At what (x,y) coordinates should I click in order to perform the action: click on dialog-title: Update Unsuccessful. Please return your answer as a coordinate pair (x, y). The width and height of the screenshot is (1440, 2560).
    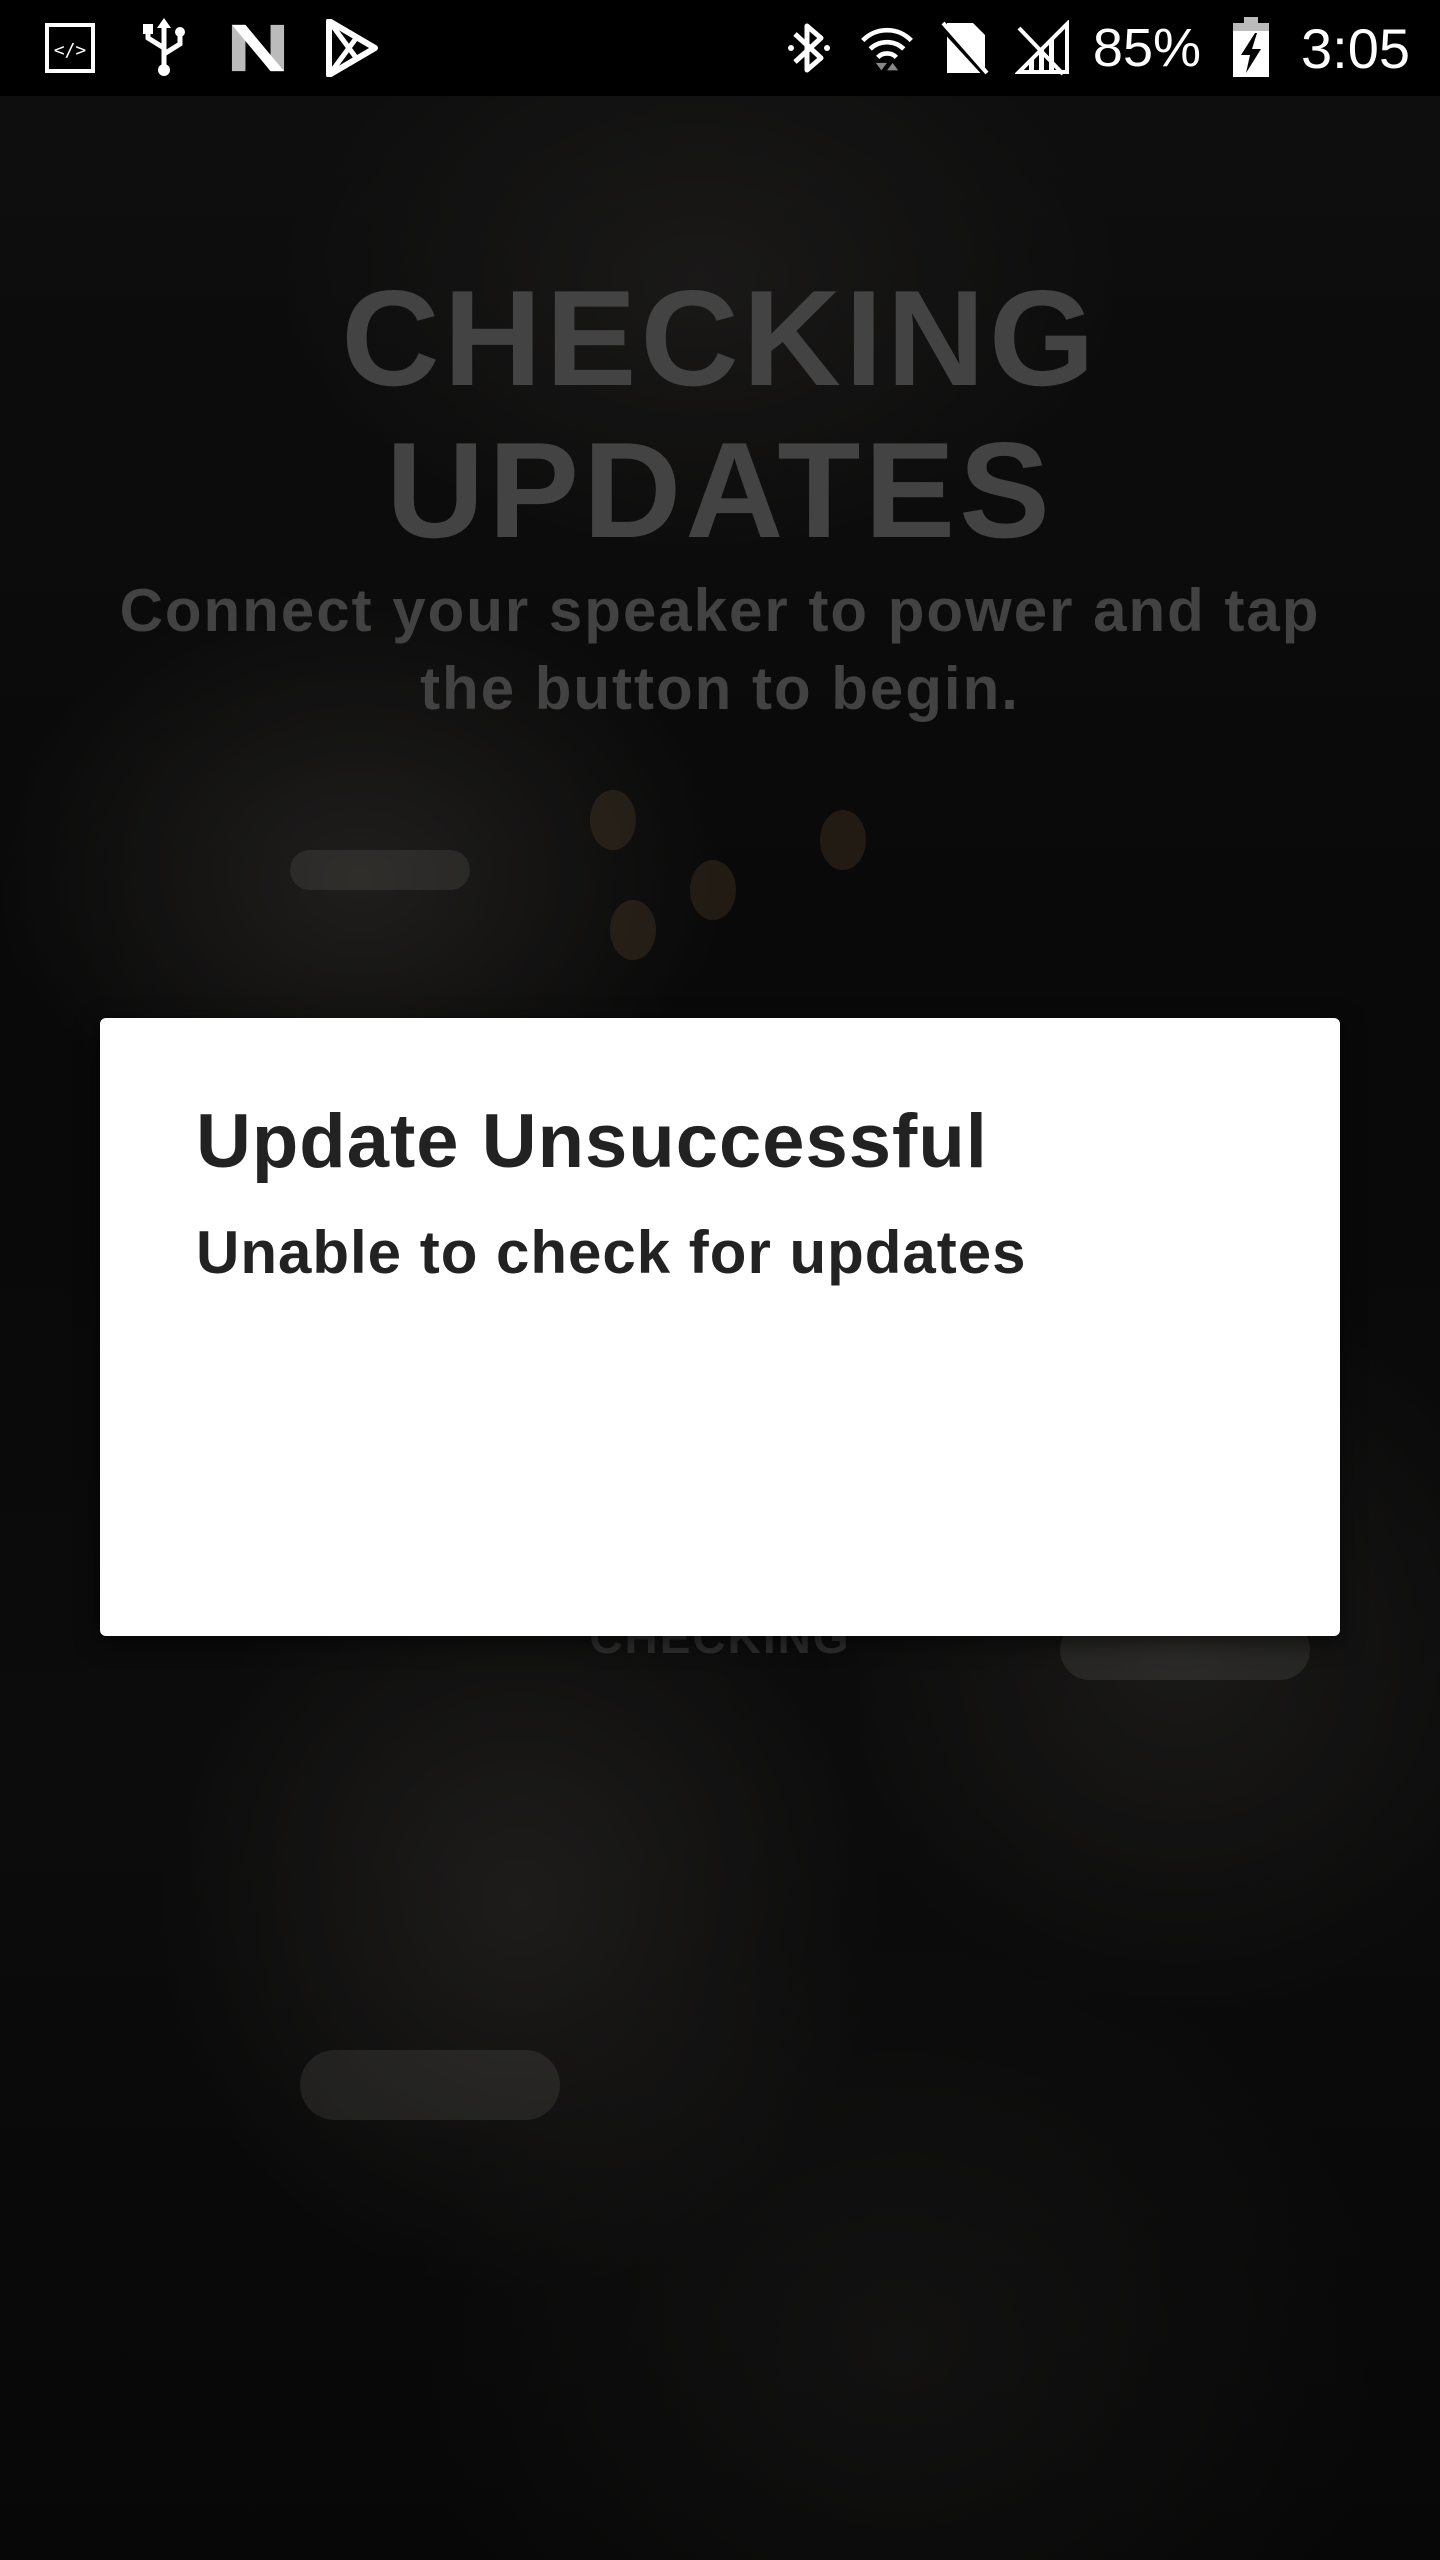
    Looking at the image, I should click on (592, 1141).